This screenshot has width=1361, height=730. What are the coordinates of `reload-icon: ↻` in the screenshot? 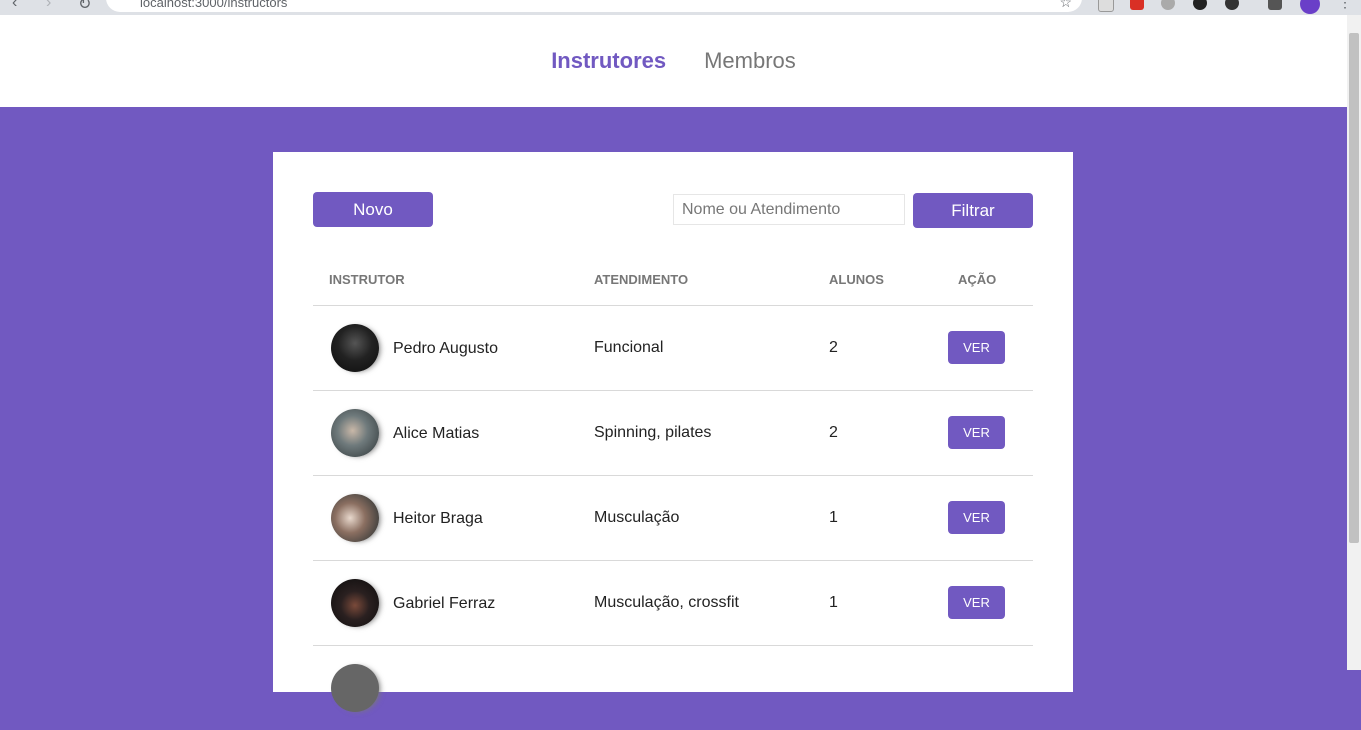 It's located at (84, 7).